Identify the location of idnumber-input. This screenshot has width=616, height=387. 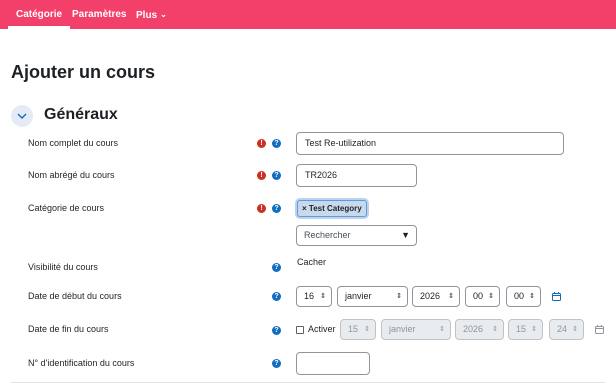
(333, 363).